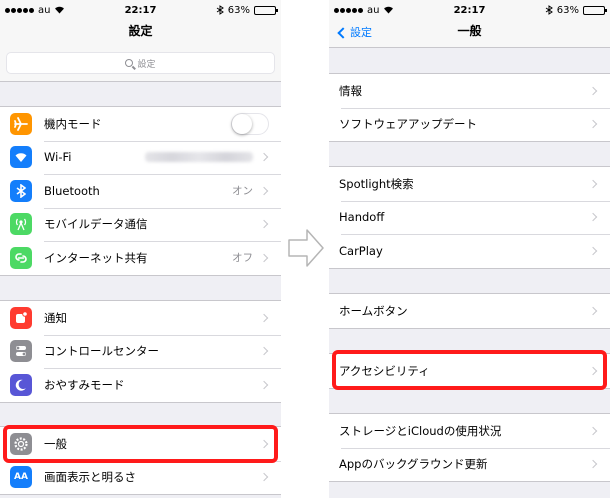 This screenshot has width=610, height=498. I want to click on general-row-home-button: ホームボタン, so click(469, 311).